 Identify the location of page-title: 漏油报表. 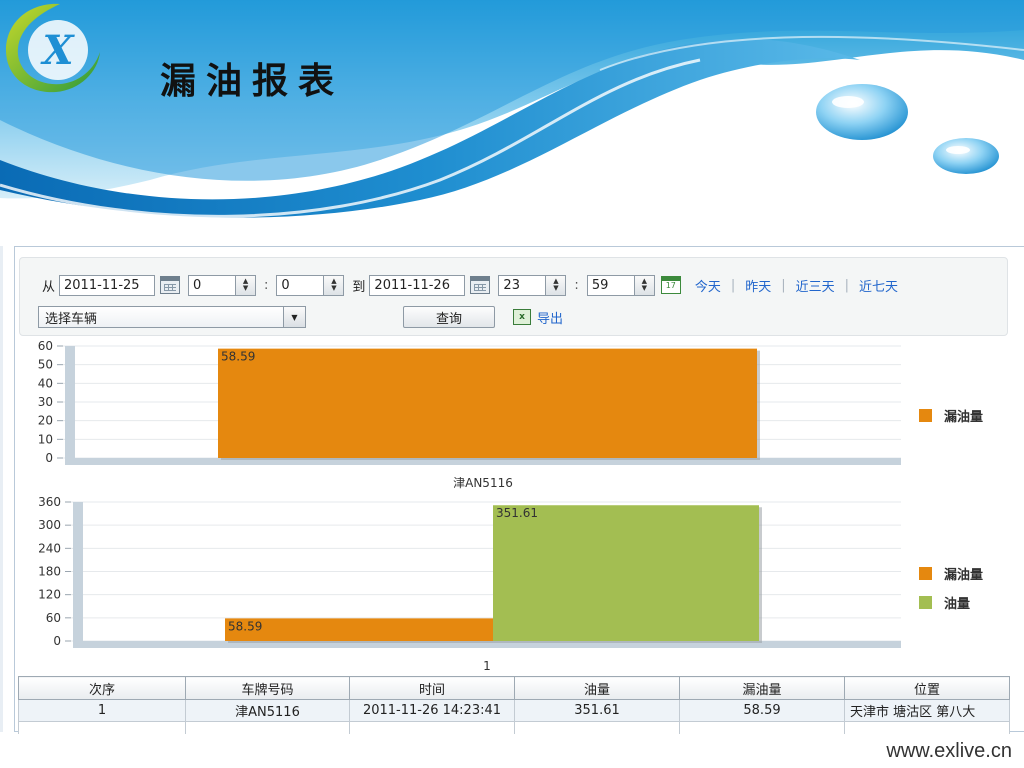
(252, 81).